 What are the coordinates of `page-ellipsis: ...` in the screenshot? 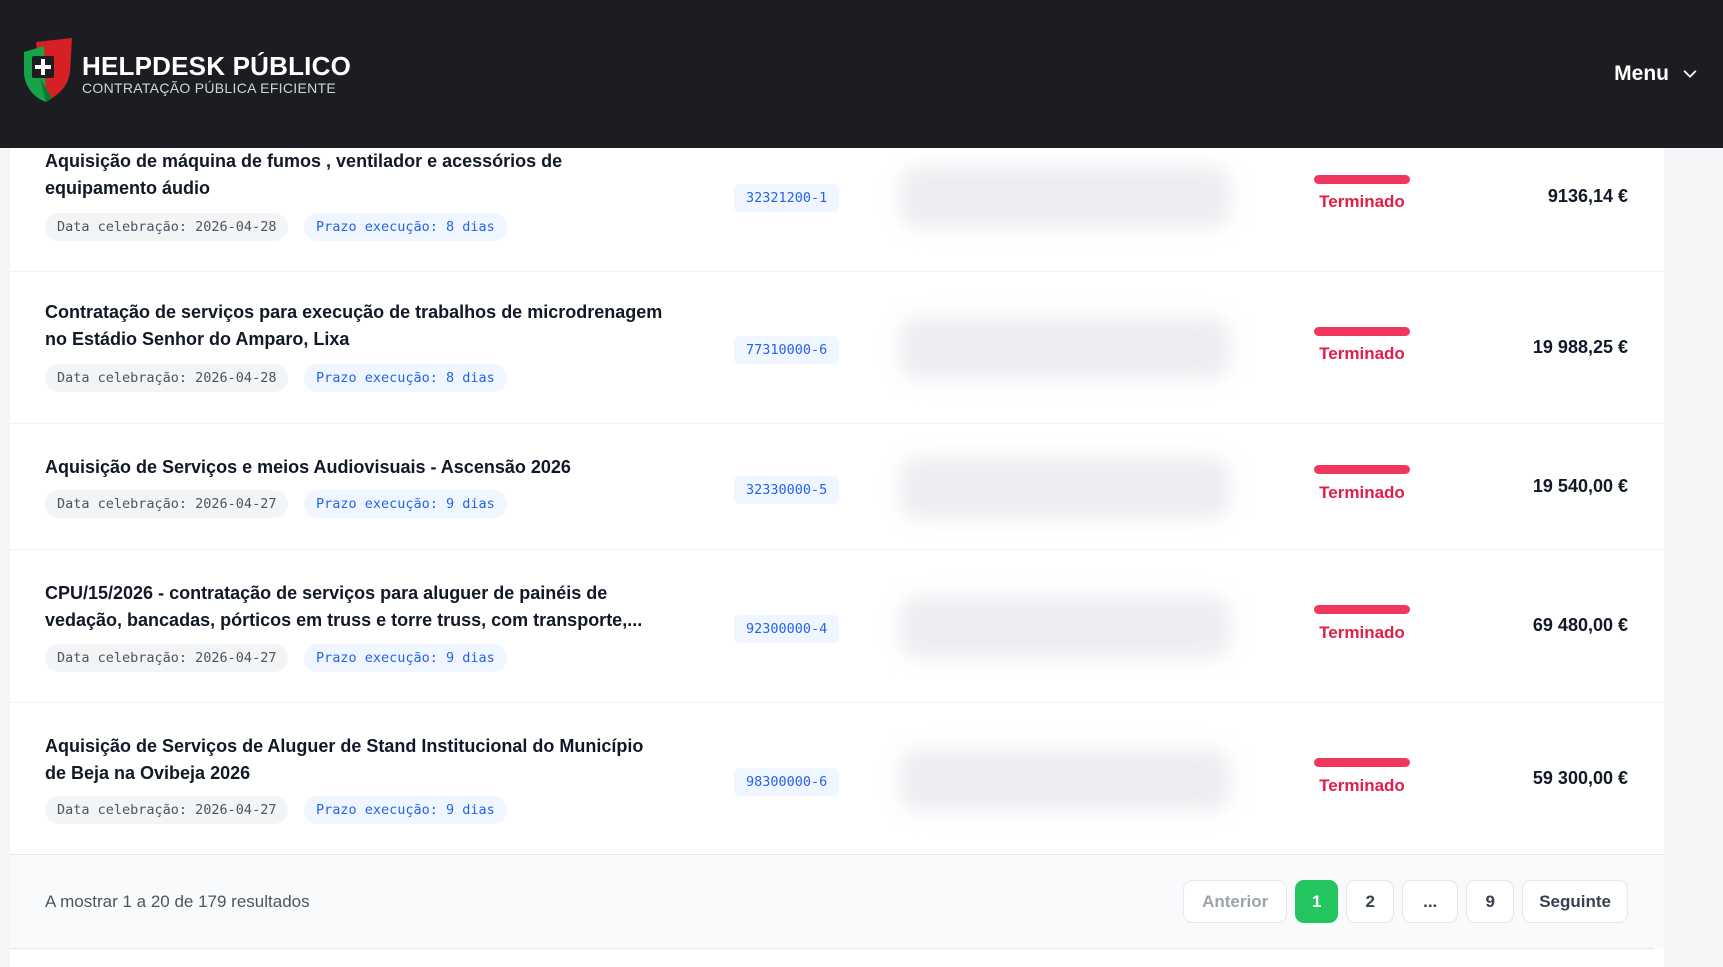 It's located at (1430, 901).